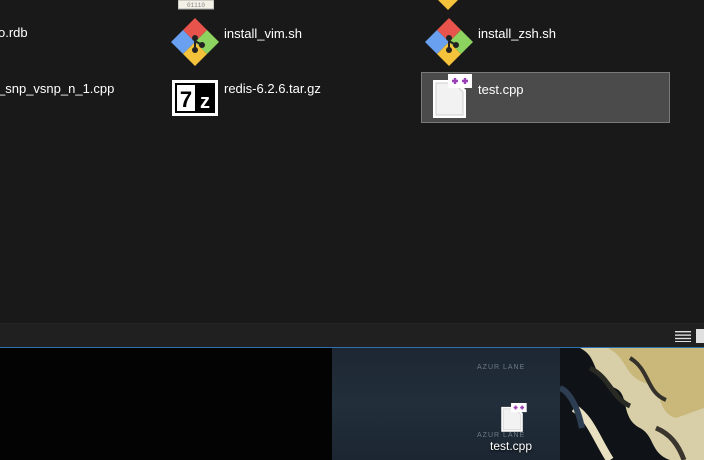  Describe the element at coordinates (511, 446) in the screenshot. I see `desktop-icon-label: test.cpp` at that location.